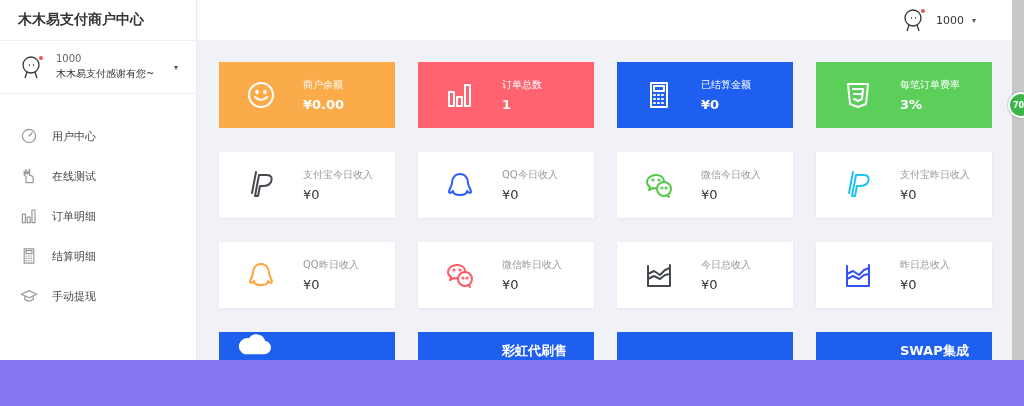 This screenshot has height=406, width=1024. I want to click on scrollbar, so click(1018, 180).